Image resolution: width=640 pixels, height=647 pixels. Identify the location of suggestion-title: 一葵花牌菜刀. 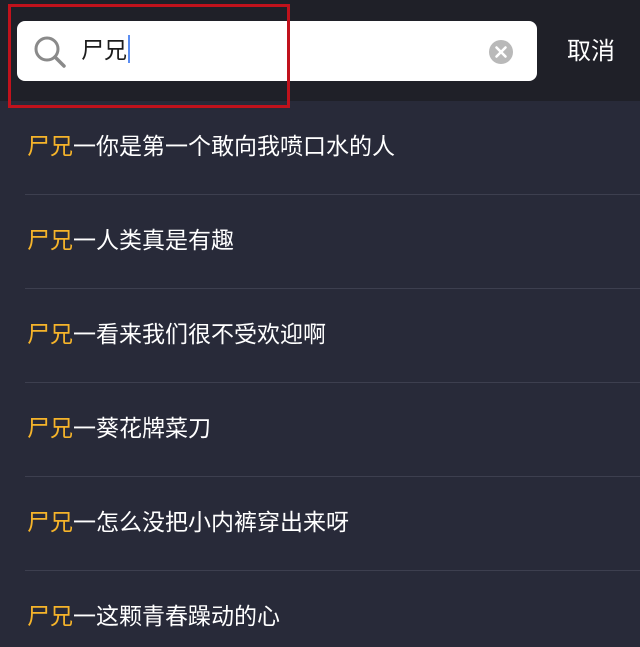
(142, 429).